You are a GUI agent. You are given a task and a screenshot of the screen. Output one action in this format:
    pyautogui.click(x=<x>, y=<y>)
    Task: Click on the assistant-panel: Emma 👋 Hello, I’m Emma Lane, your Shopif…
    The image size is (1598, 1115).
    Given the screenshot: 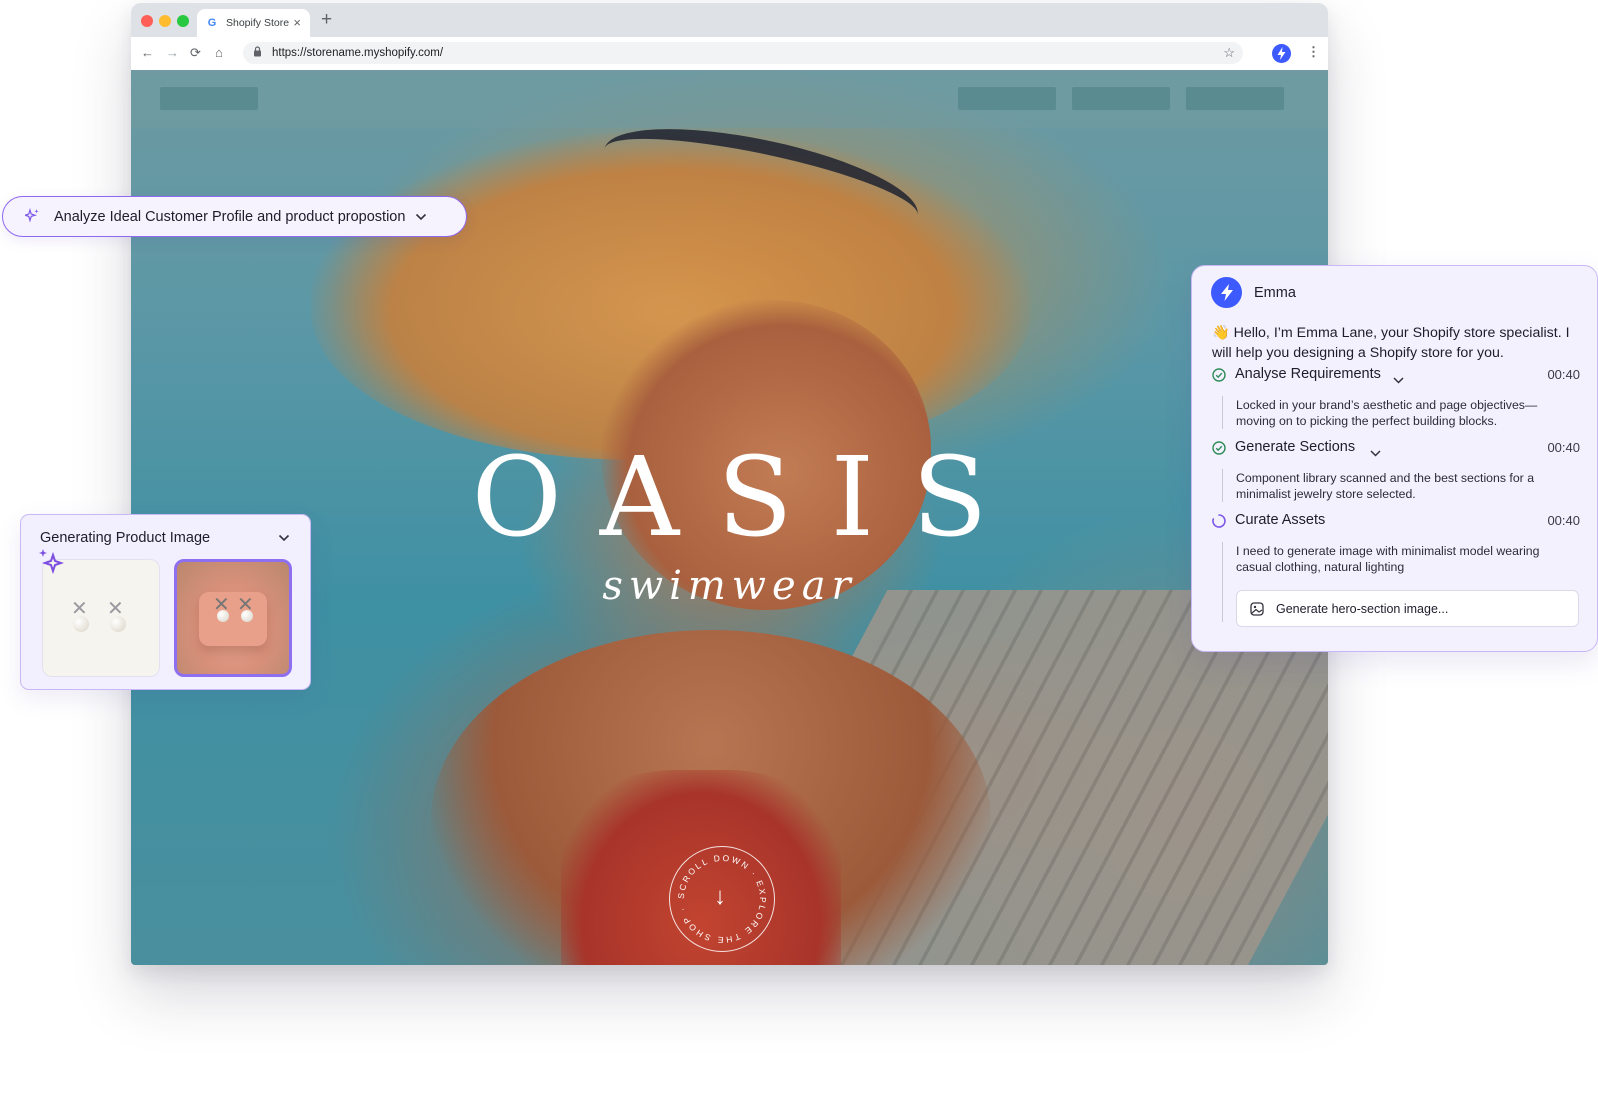 What is the action you would take?
    pyautogui.click(x=1394, y=458)
    